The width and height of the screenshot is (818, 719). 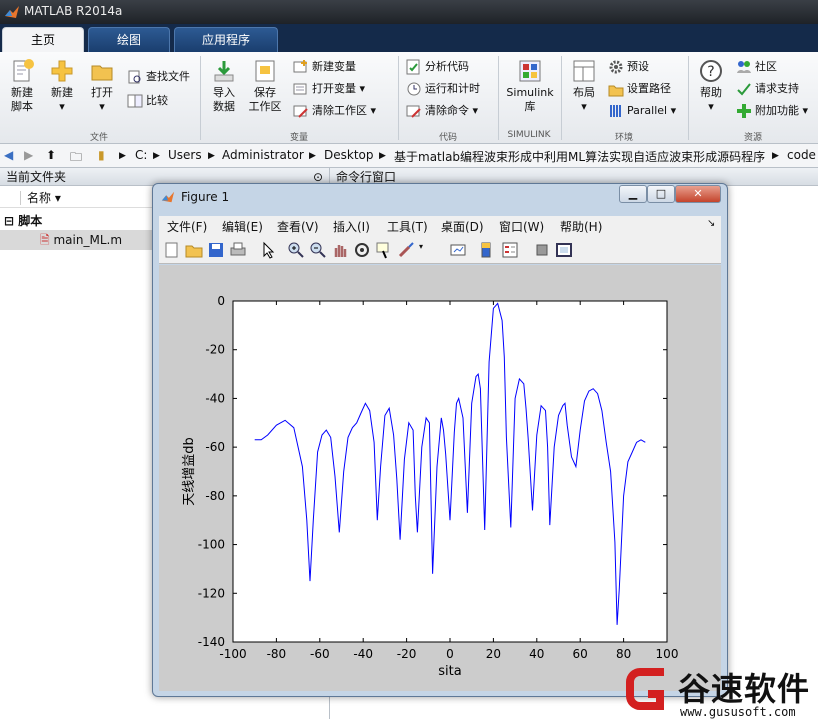 What do you see at coordinates (158, 78) in the screenshot?
I see `find-files-button: 查找文件` at bounding box center [158, 78].